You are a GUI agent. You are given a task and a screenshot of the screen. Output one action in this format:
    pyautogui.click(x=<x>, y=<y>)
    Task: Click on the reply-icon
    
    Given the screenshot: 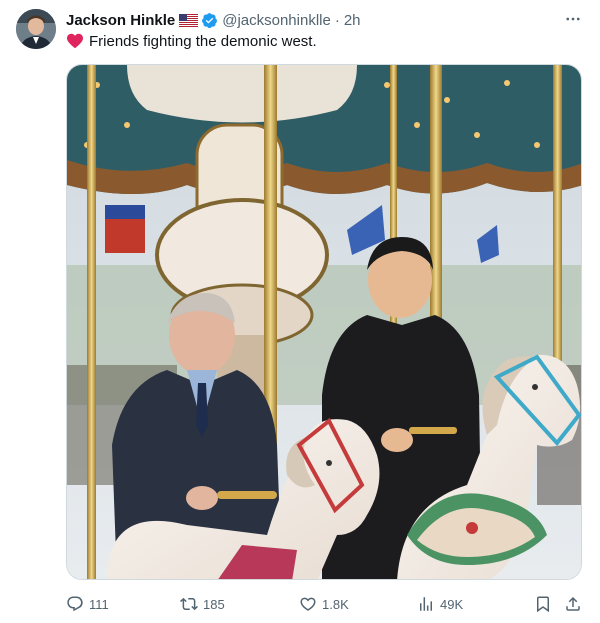 What is the action you would take?
    pyautogui.click(x=75, y=604)
    